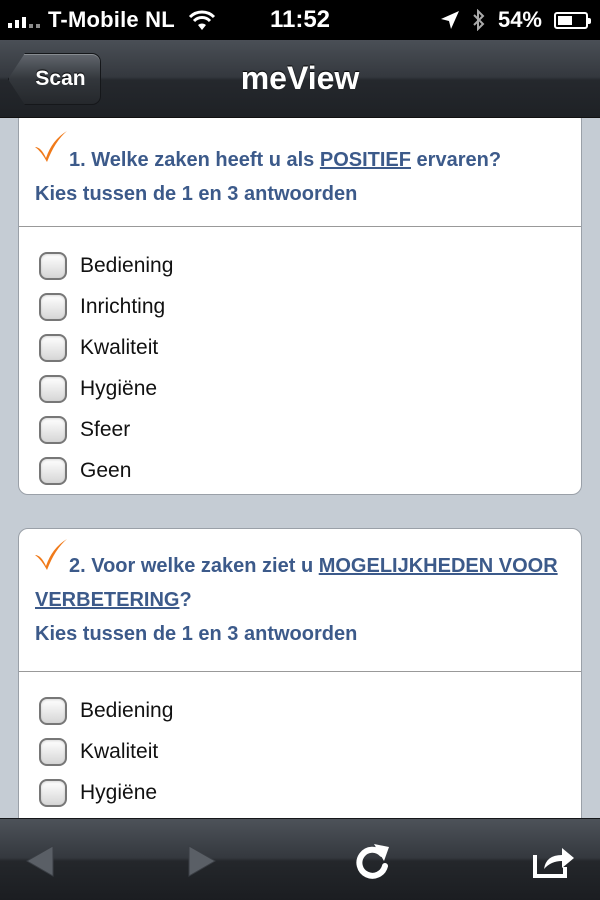 Image resolution: width=600 pixels, height=900 pixels. I want to click on bluetooth-icon, so click(479, 20).